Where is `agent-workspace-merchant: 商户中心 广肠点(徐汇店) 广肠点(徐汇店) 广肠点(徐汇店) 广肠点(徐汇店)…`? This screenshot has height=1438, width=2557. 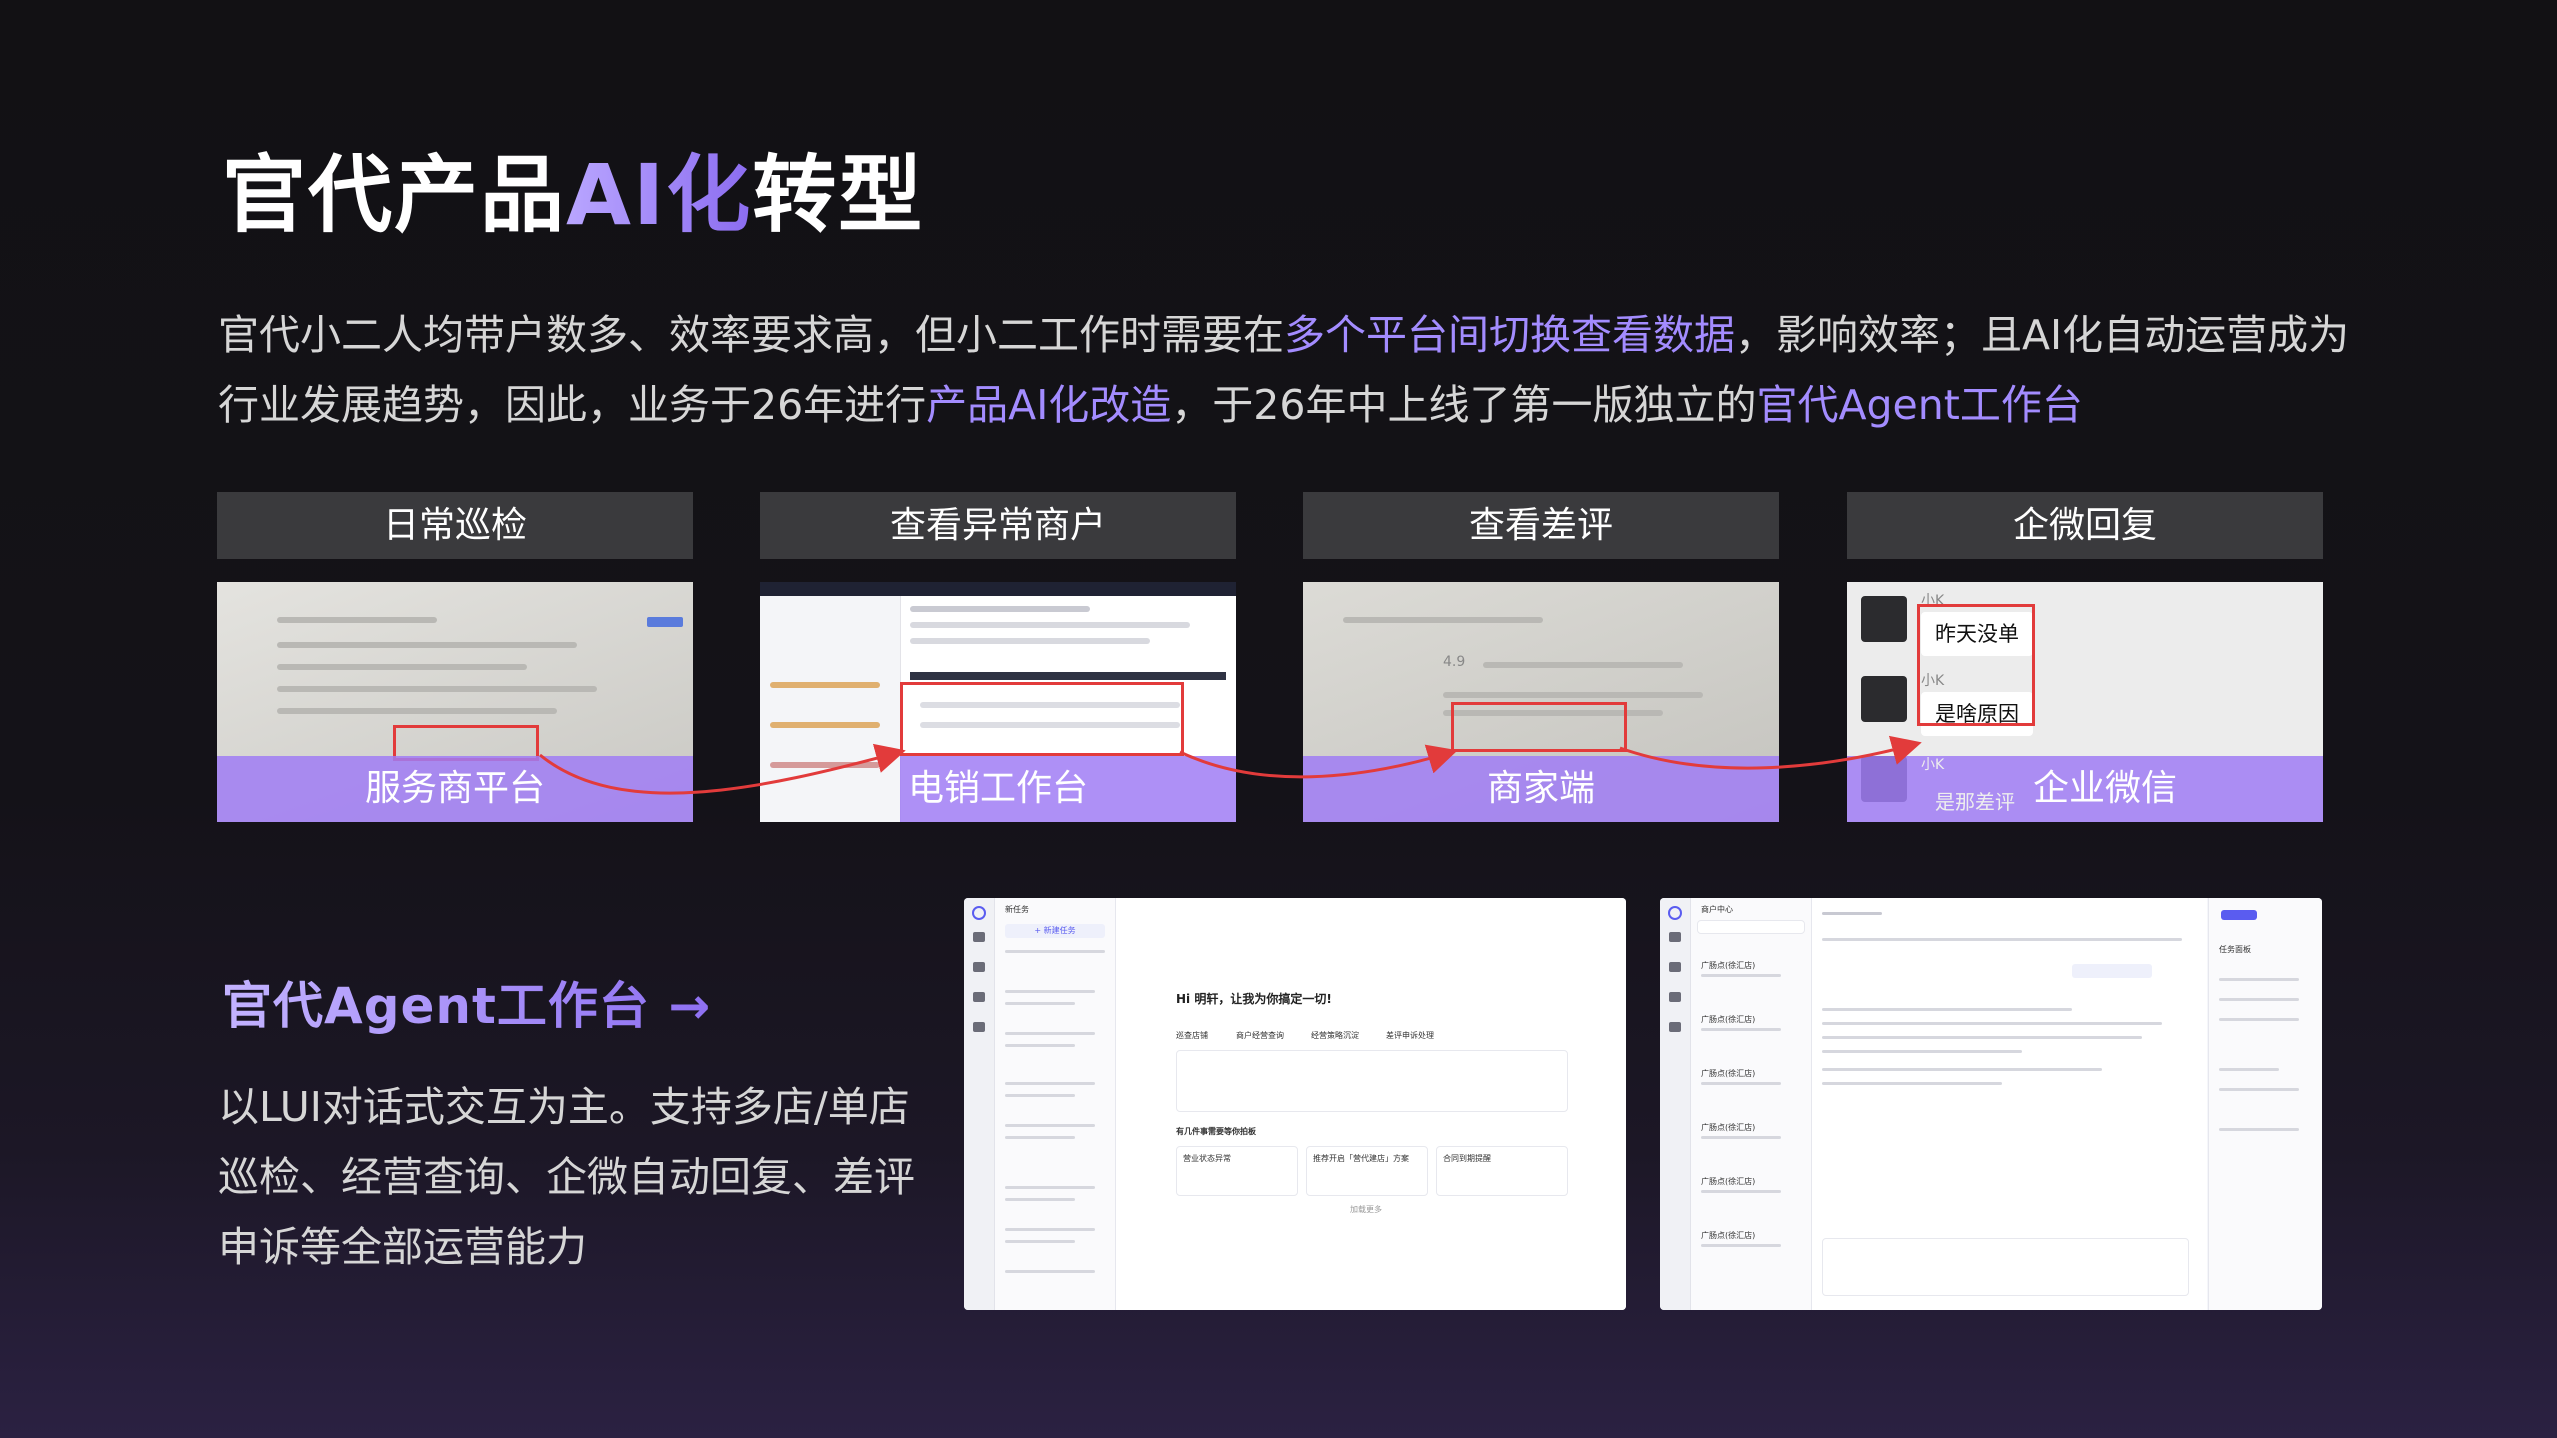
agent-workspace-merchant: 商户中心 广肠点(徐汇店) 广肠点(徐汇店) 广肠点(徐汇店) 广肠点(徐汇店)… is located at coordinates (1991, 1104).